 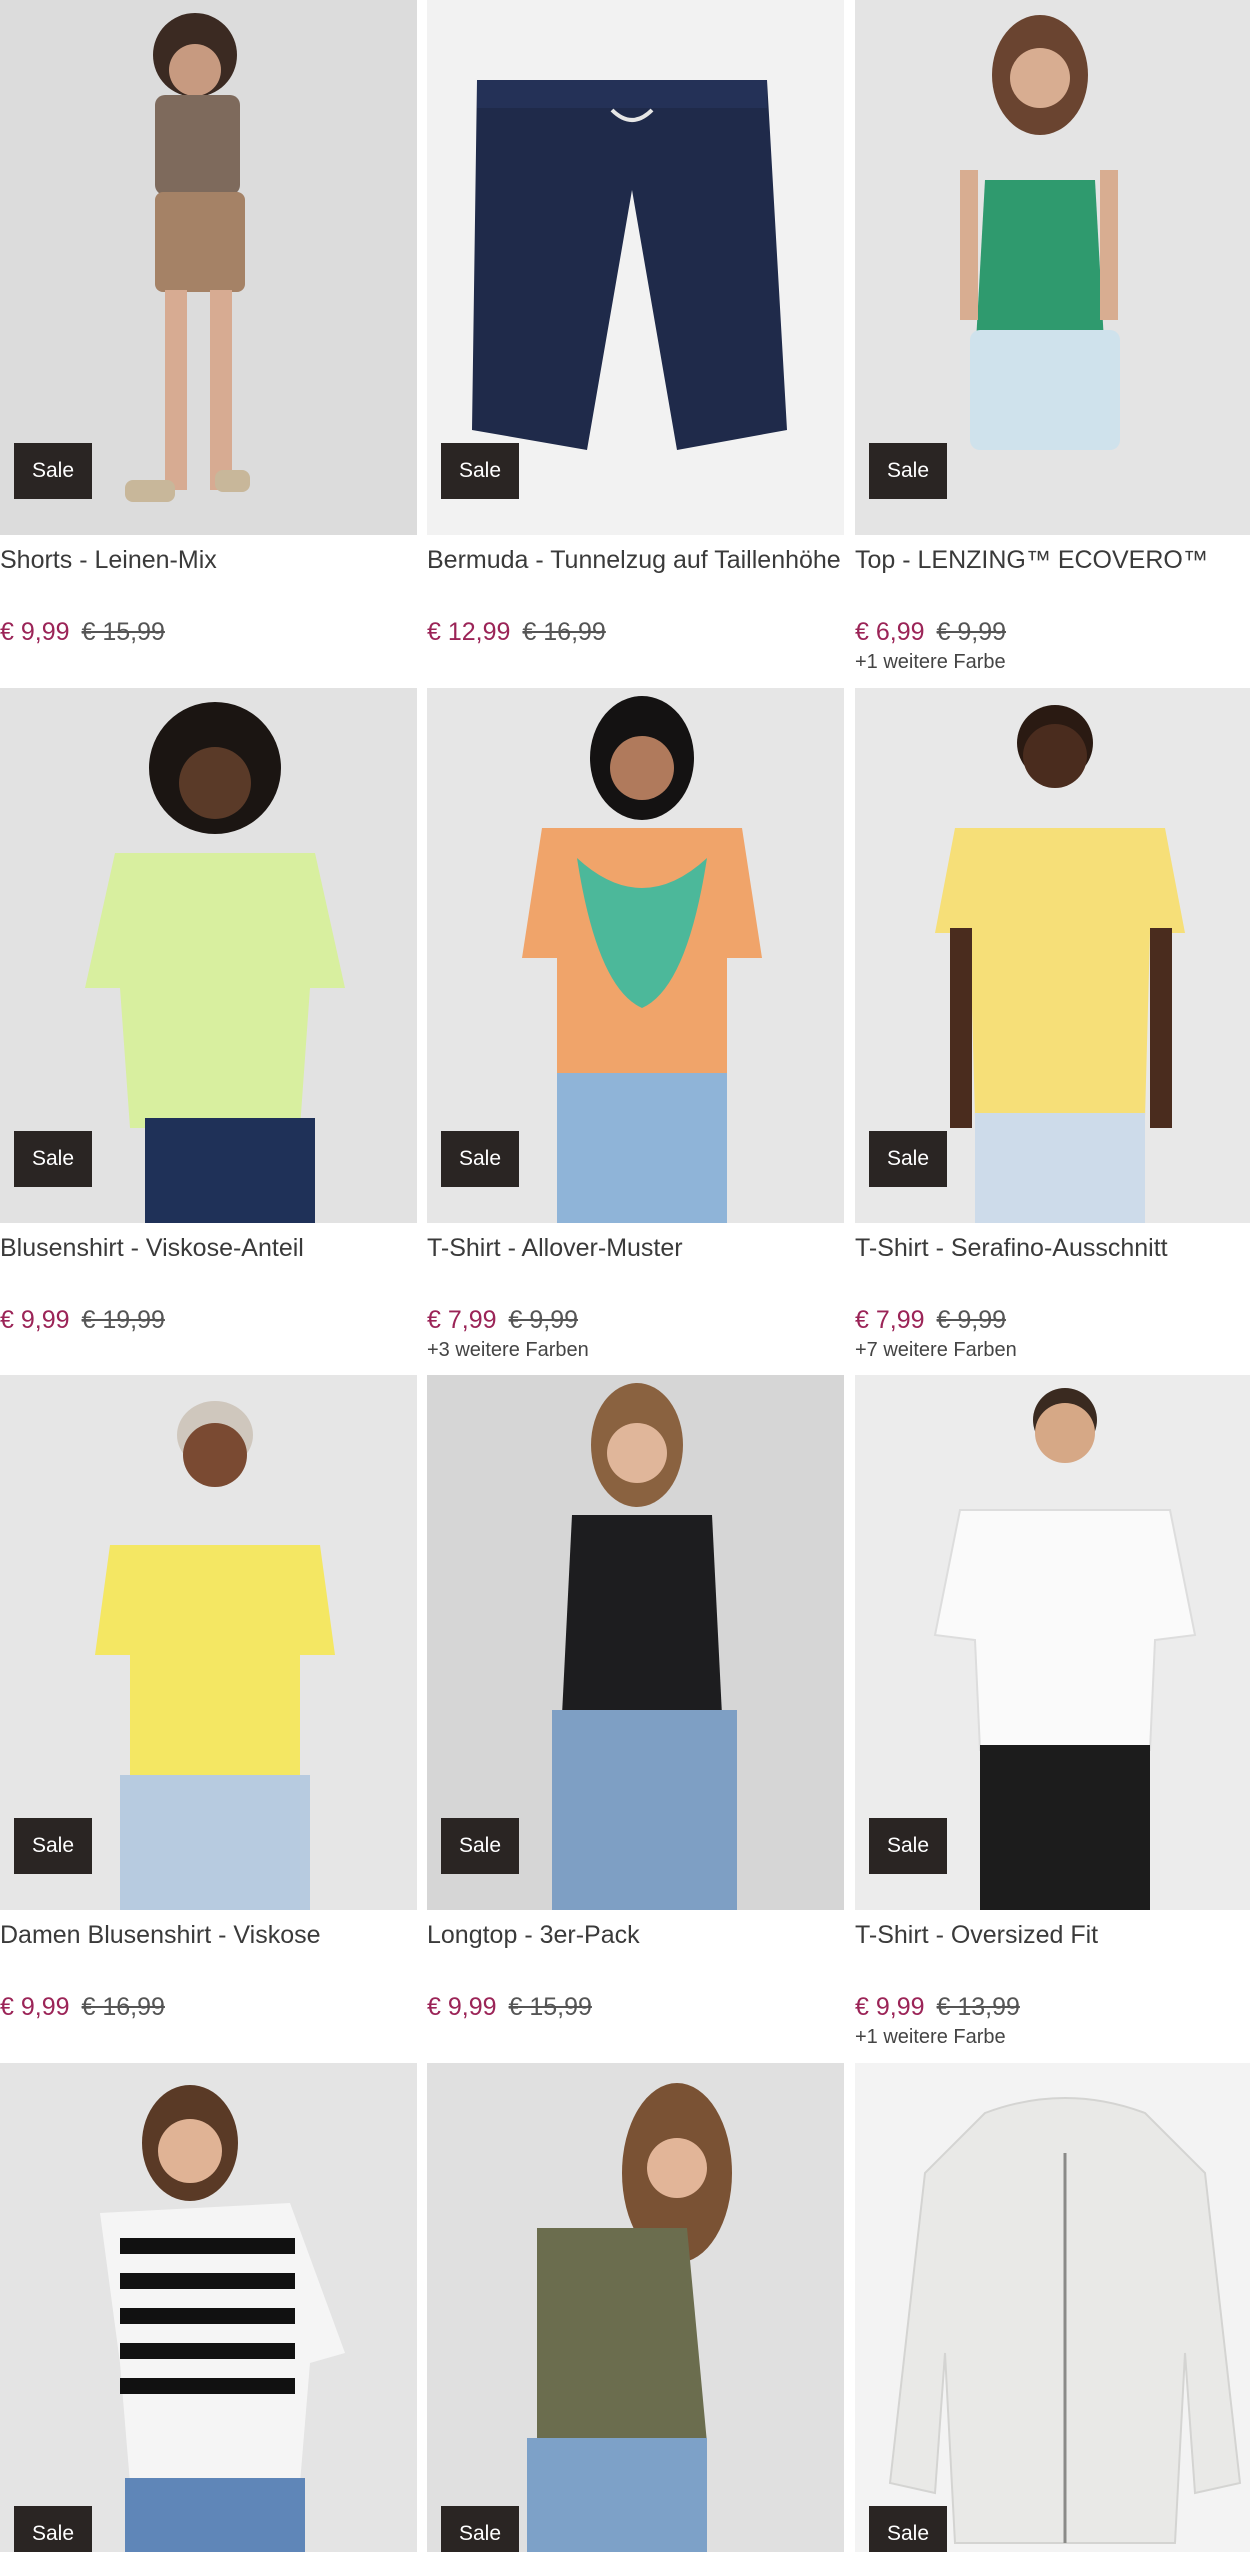 I want to click on hoodie-photo-placeholder, so click(x=1065, y=2320).